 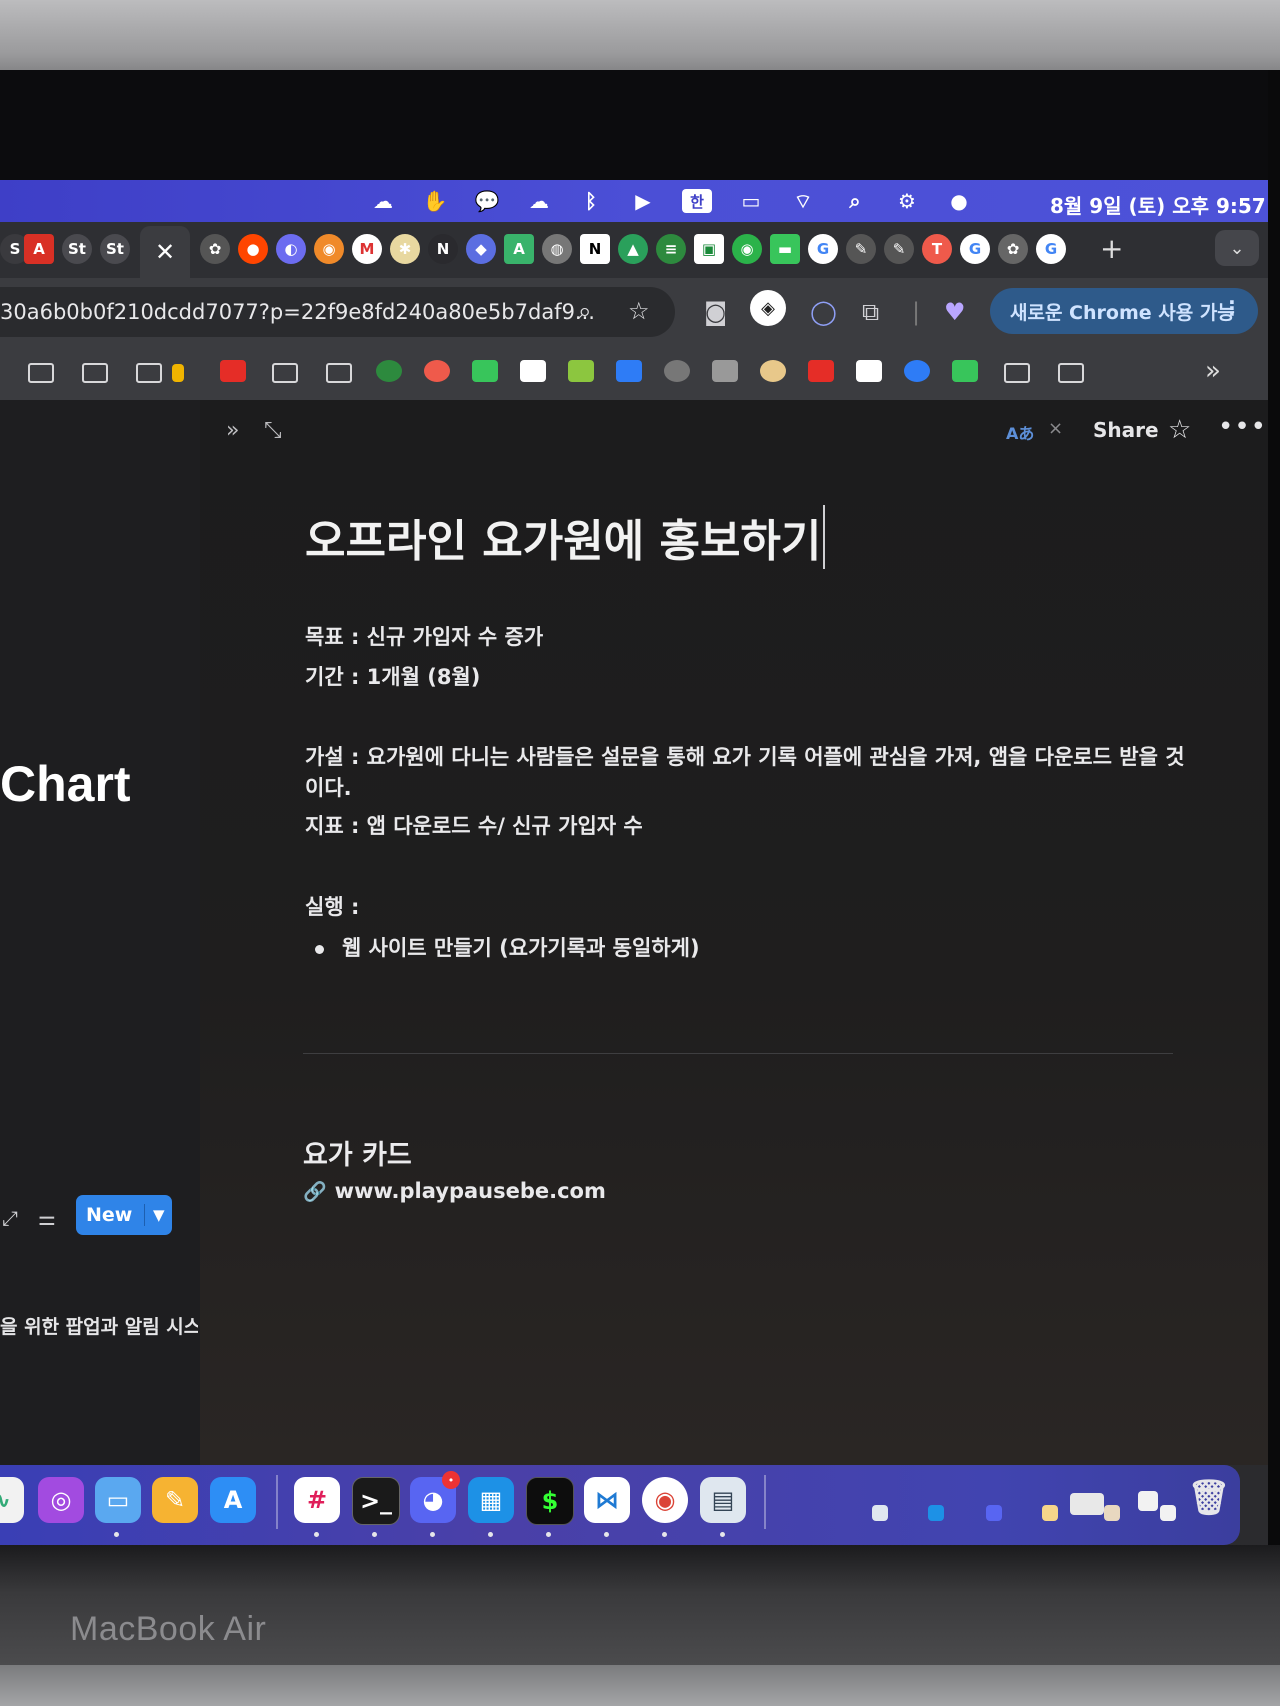 I want to click on messages-icon: 💬, so click(x=487, y=201).